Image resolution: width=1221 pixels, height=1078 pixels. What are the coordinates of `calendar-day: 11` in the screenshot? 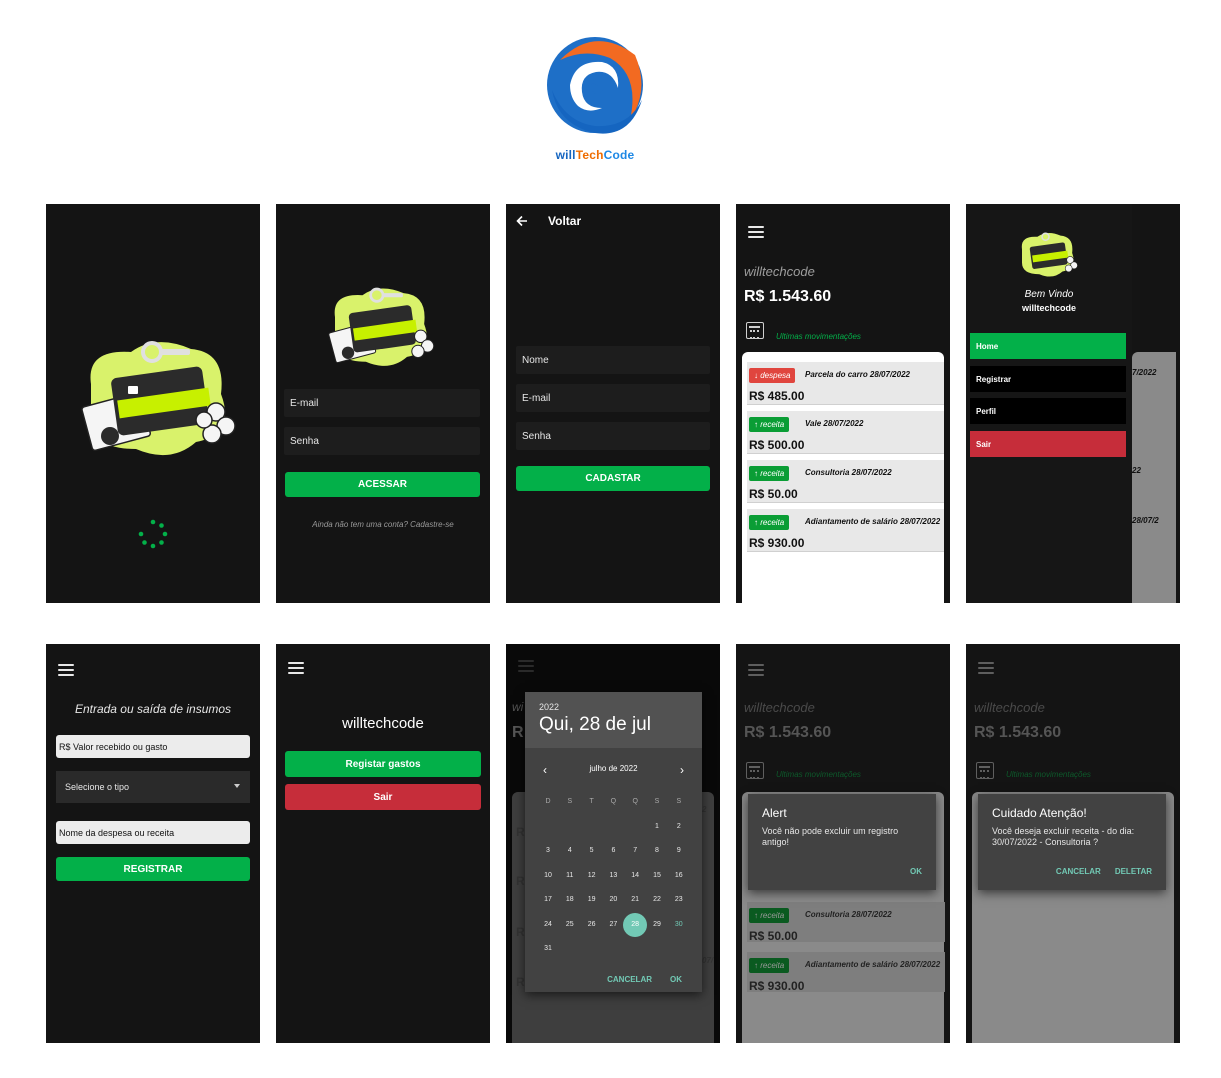 It's located at (570, 876).